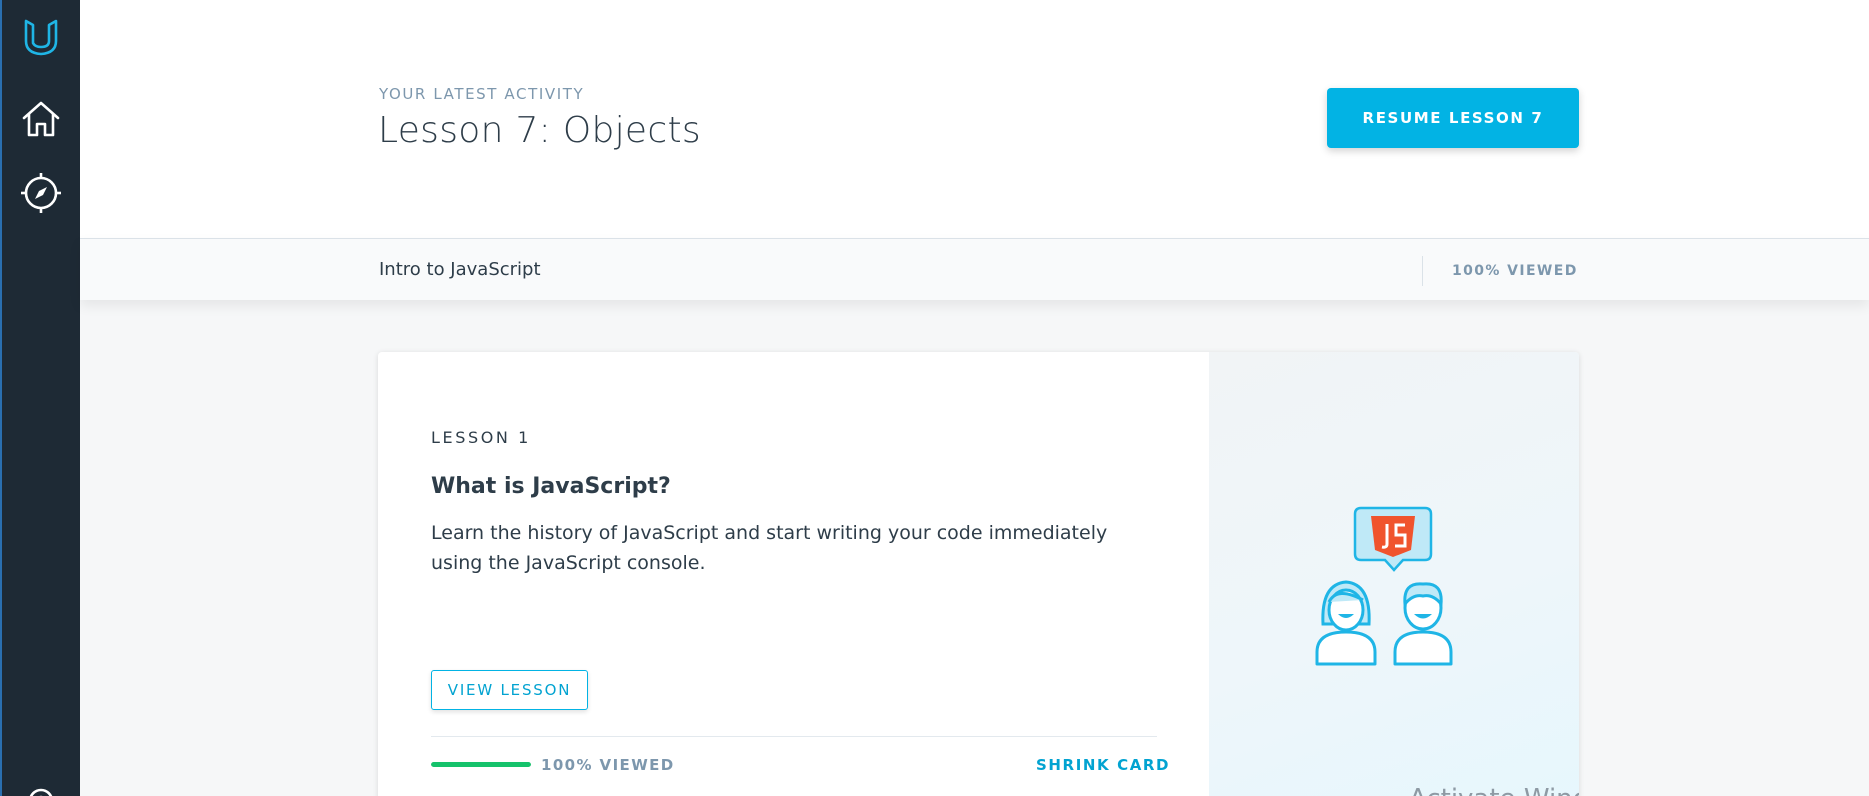  What do you see at coordinates (40, 398) in the screenshot?
I see `sidebar` at bounding box center [40, 398].